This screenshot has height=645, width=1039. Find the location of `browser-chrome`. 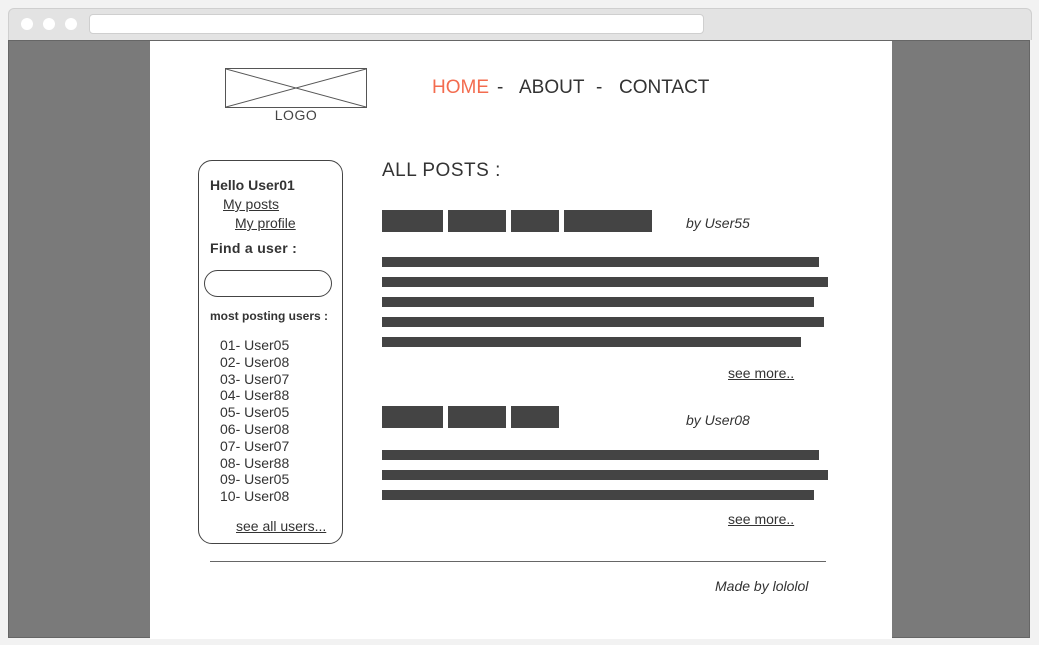

browser-chrome is located at coordinates (520, 24).